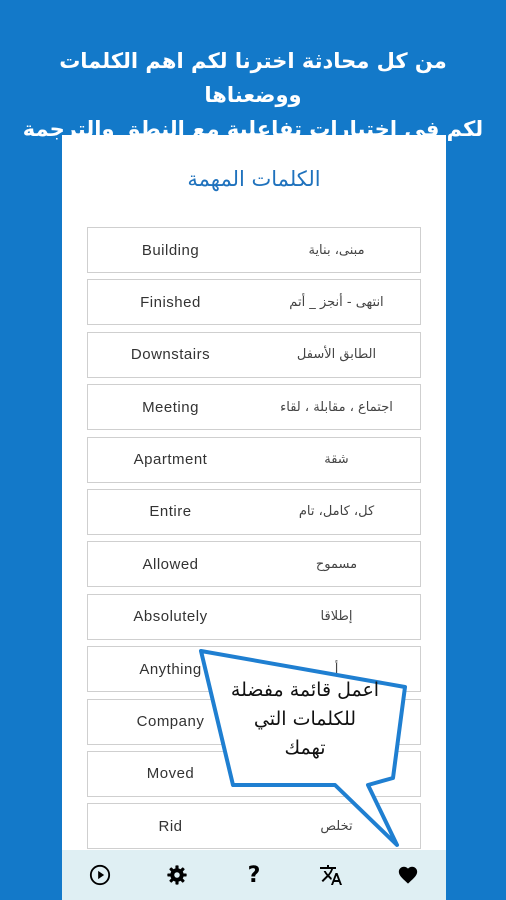 Image resolution: width=506 pixels, height=900 pixels. Describe the element at coordinates (254, 616) in the screenshot. I see `word-row: Absolutely إطلاقا` at that location.